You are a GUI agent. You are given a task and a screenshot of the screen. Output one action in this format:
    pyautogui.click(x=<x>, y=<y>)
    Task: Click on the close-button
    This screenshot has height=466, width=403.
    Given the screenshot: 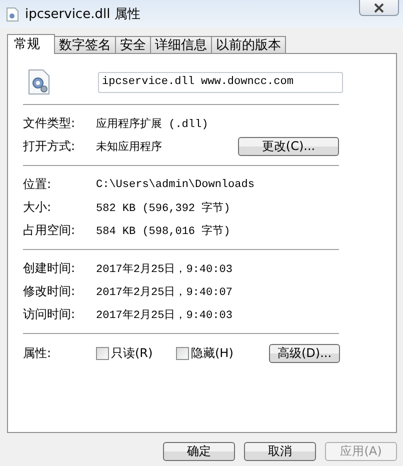 What is the action you would take?
    pyautogui.click(x=379, y=8)
    